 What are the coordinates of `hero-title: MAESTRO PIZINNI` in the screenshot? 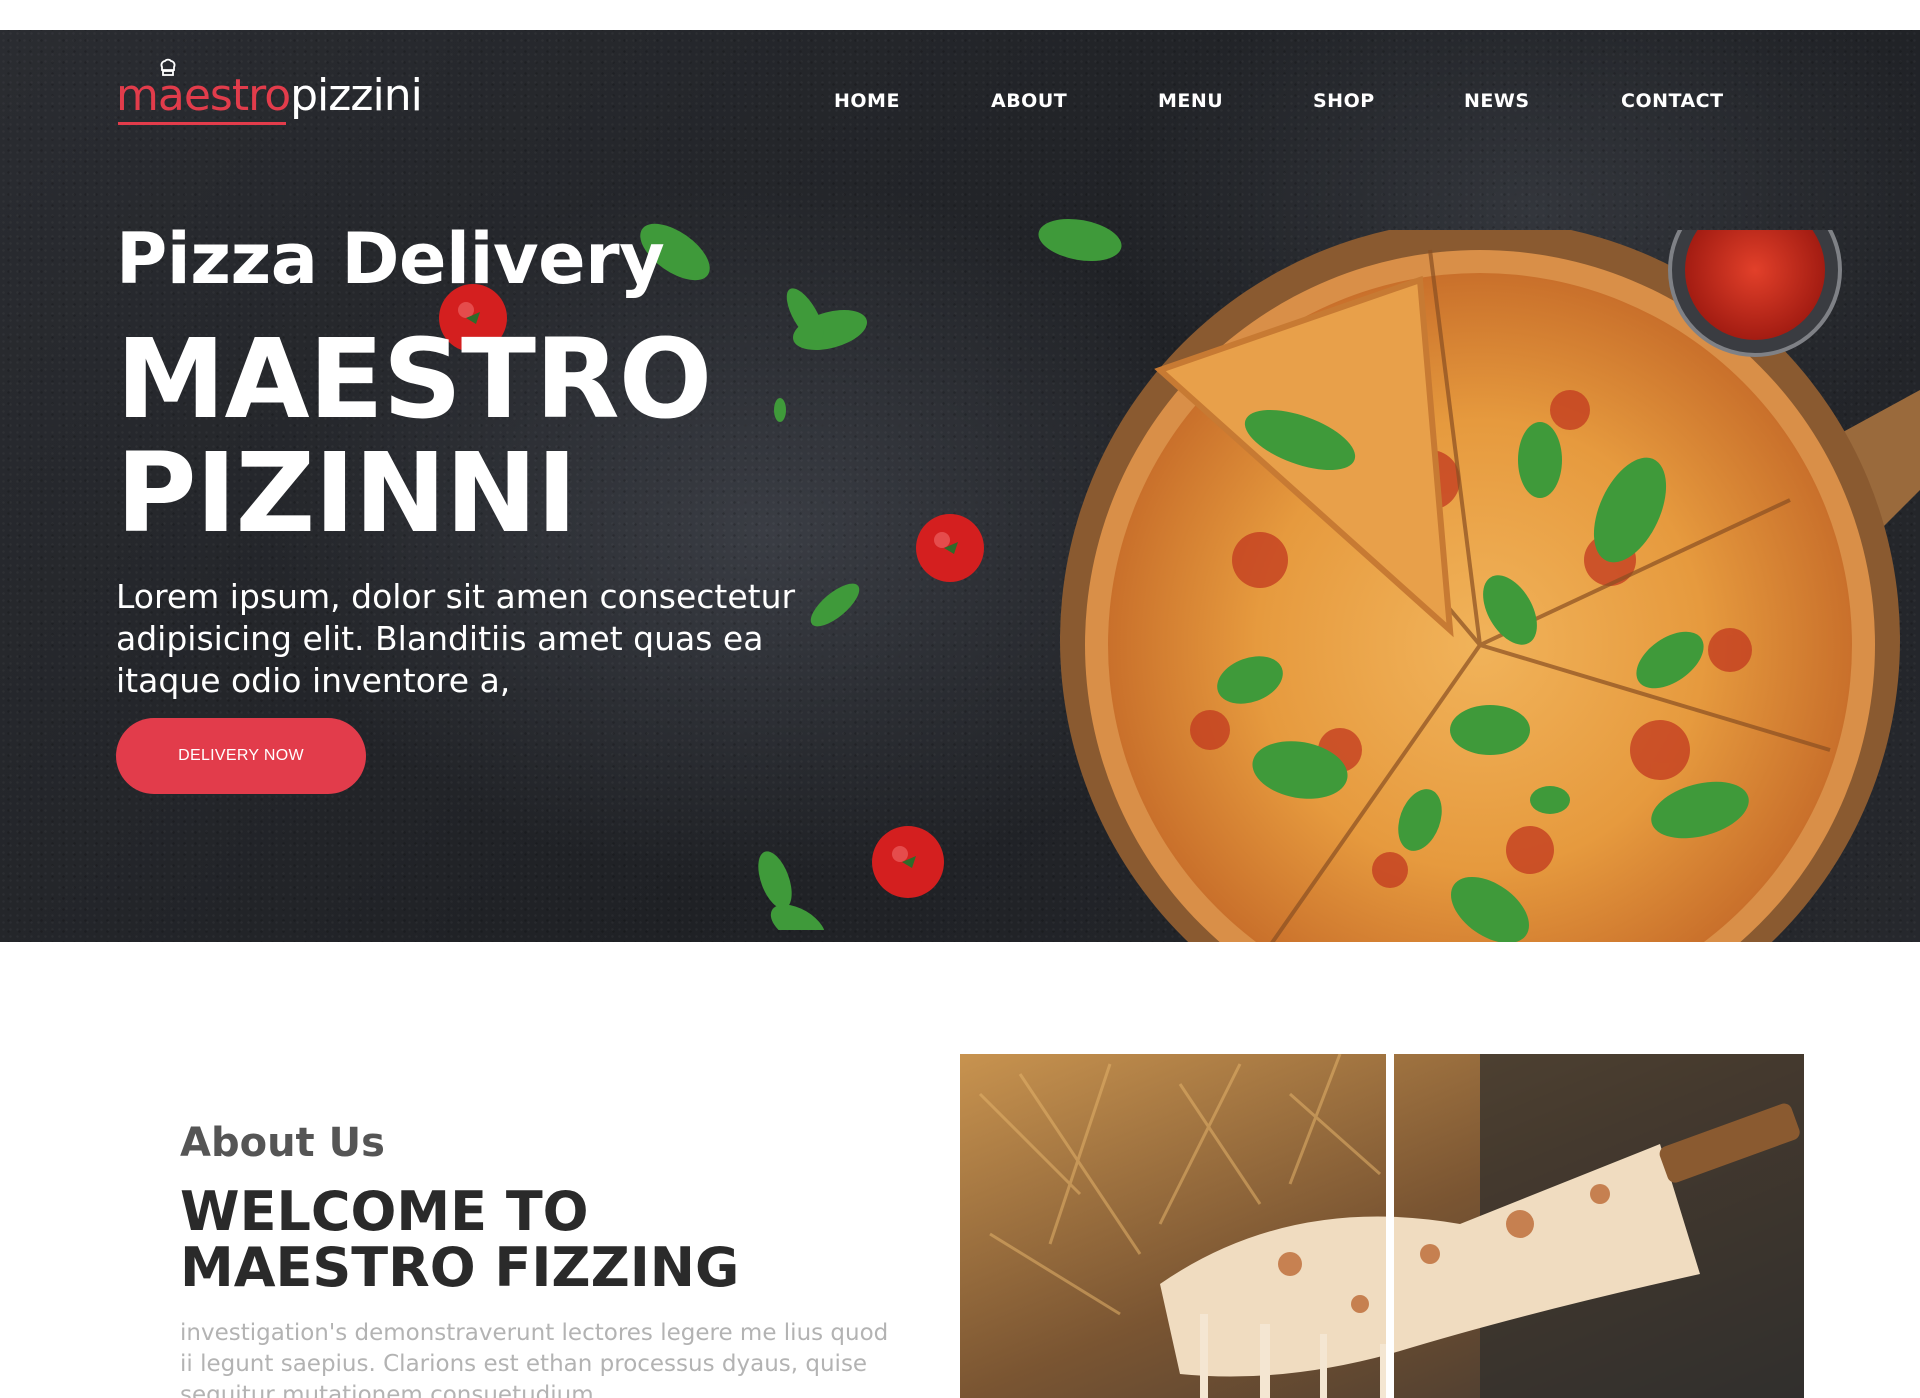 It's located at (414, 436).